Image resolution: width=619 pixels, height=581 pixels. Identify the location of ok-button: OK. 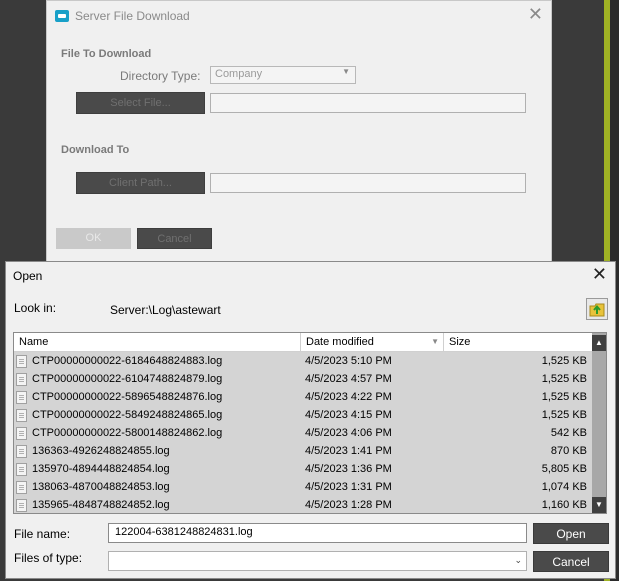
(93, 238).